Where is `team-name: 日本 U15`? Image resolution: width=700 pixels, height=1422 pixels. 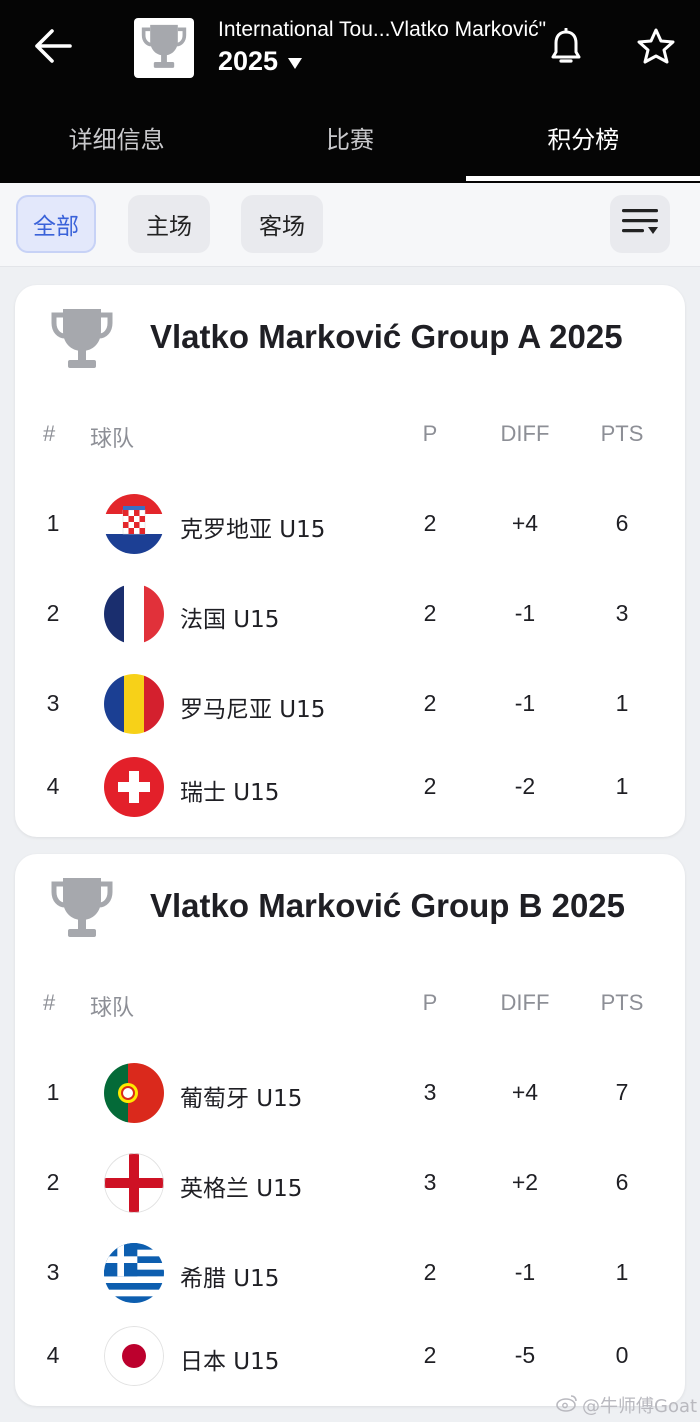
team-name: 日本 U15 is located at coordinates (230, 1362).